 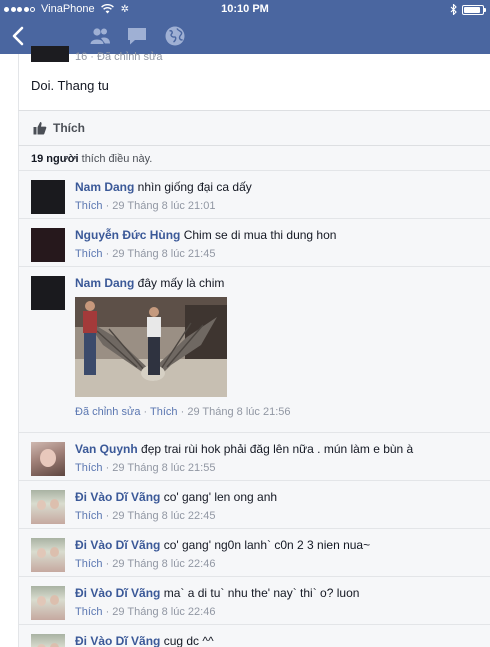 What do you see at coordinates (19, 36) in the screenshot?
I see `back-chevron-icon` at bounding box center [19, 36].